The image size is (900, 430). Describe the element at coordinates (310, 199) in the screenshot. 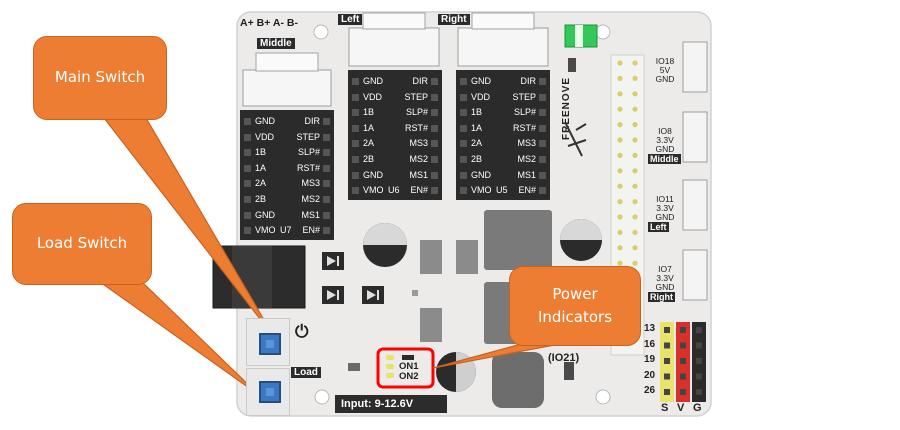

I see `driver-pin-label: MS2` at that location.